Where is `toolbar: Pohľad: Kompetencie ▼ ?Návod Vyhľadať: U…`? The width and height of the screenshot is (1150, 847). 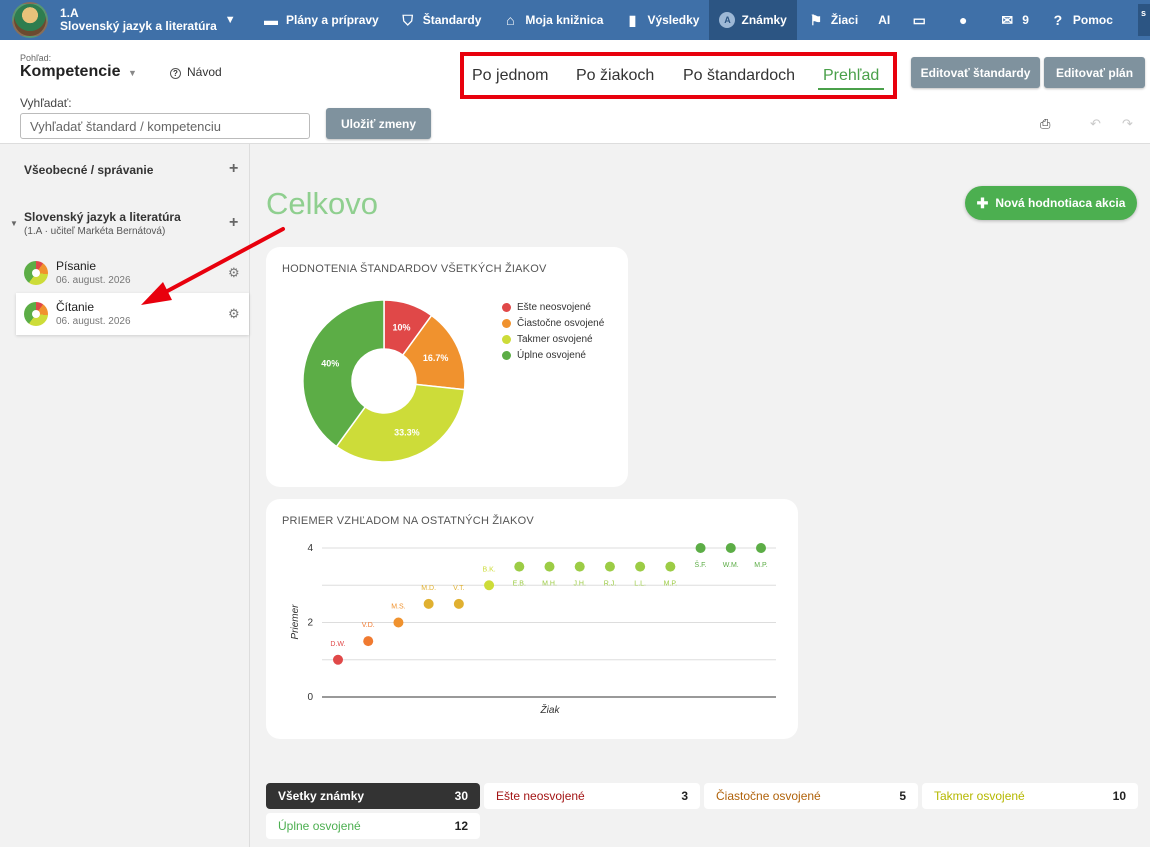 toolbar: Pohľad: Kompetencie ▼ ?Návod Vyhľadať: U… is located at coordinates (575, 92).